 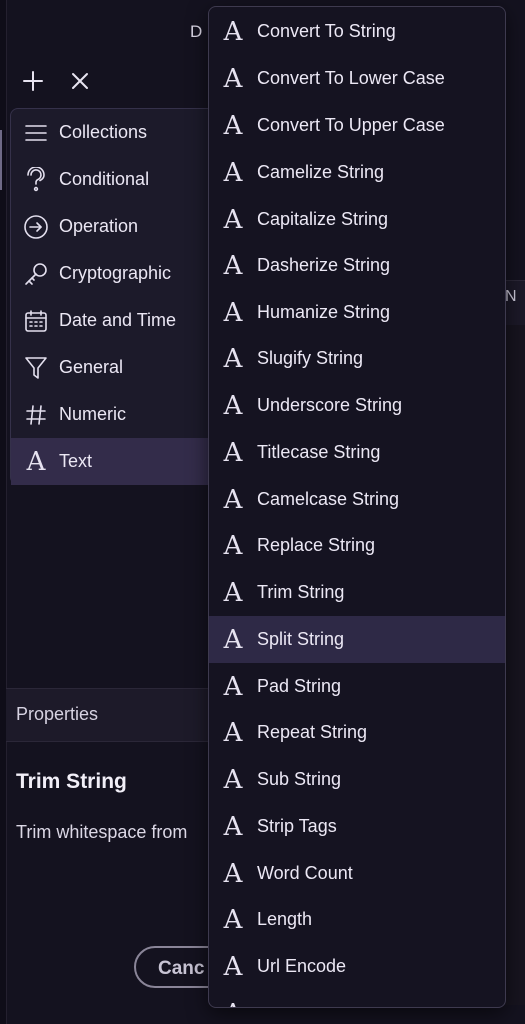 What do you see at coordinates (5, 160) in the screenshot?
I see `side-edge-indicator` at bounding box center [5, 160].